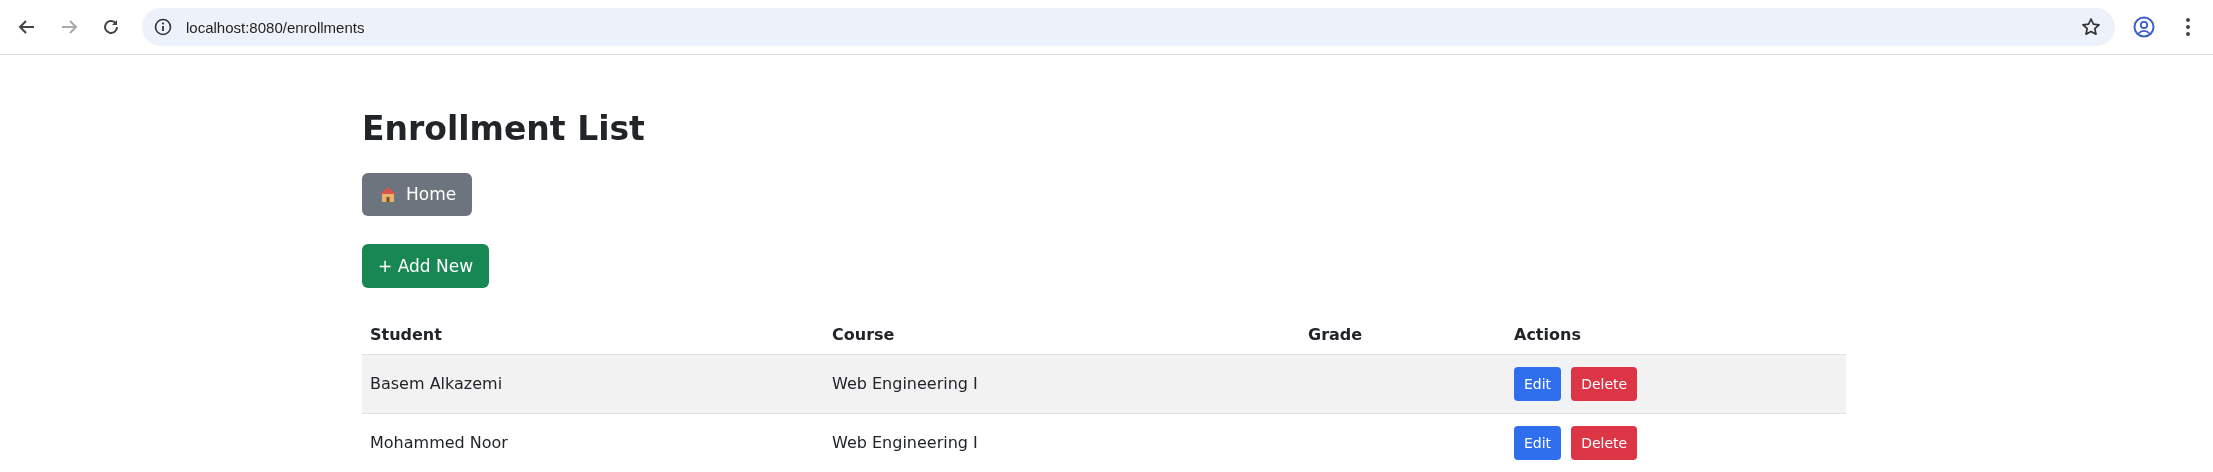 Image resolution: width=2213 pixels, height=472 pixels. I want to click on column-header: Actions, so click(1547, 335).